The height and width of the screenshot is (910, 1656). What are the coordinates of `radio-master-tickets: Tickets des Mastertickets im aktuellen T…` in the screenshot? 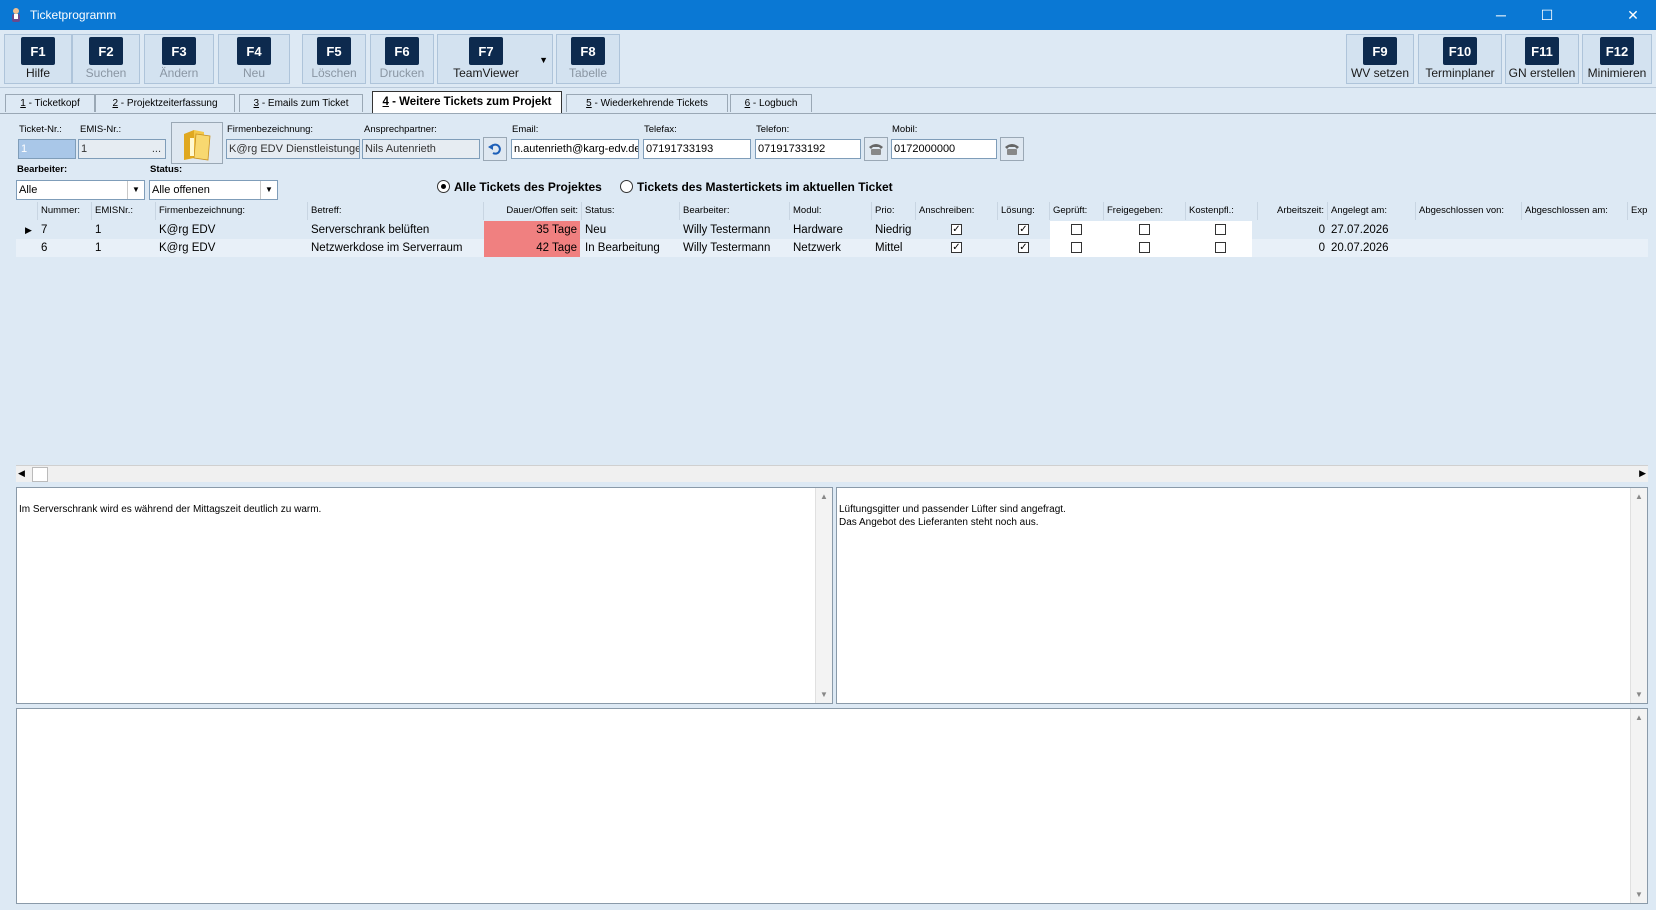 It's located at (756, 187).